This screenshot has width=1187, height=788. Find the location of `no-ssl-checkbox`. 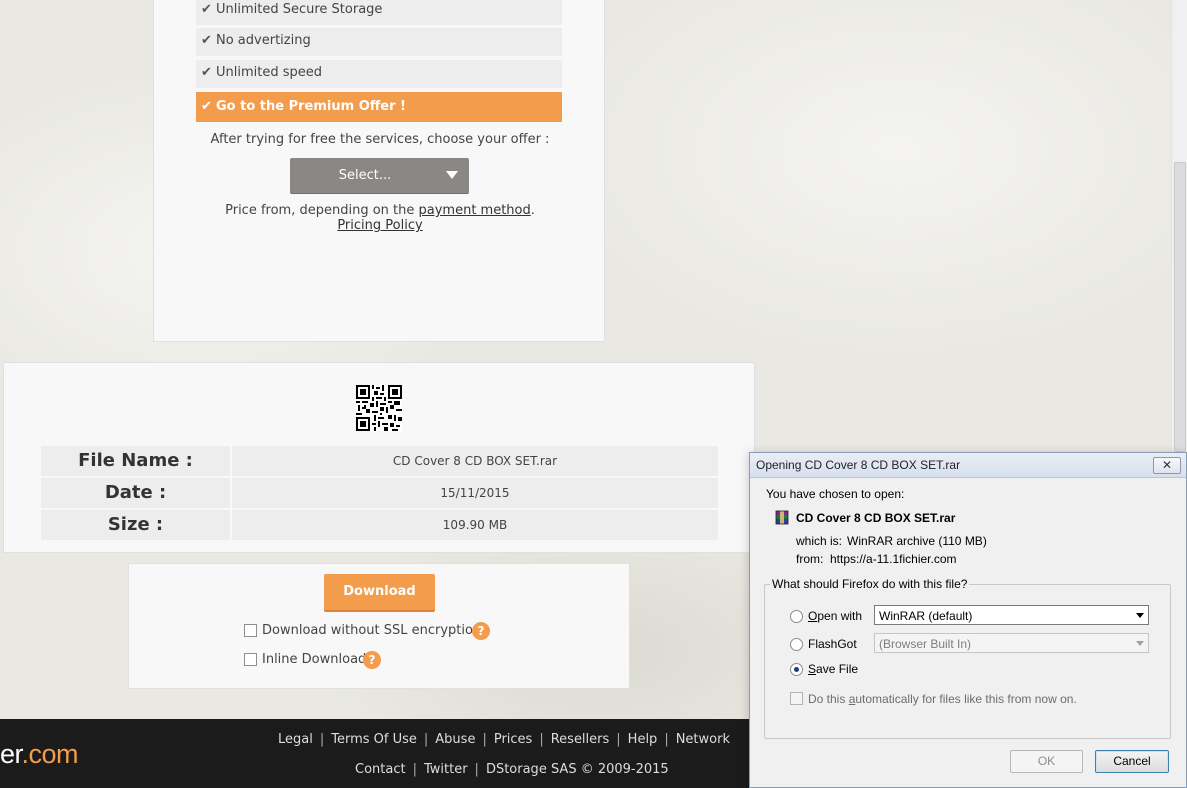

no-ssl-checkbox is located at coordinates (250, 630).